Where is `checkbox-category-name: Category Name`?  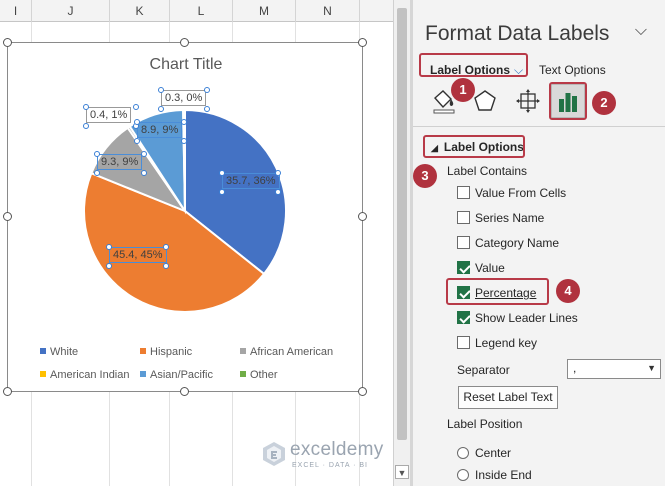
checkbox-category-name: Category Name is located at coordinates (508, 245).